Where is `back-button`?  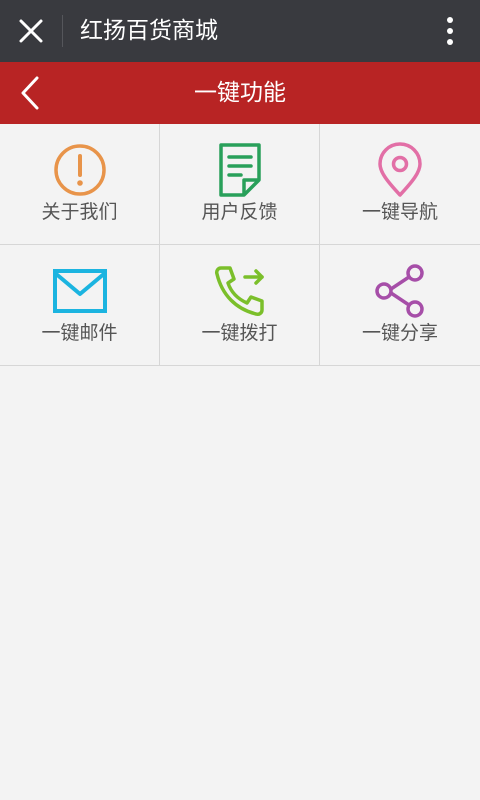 back-button is located at coordinates (30, 93).